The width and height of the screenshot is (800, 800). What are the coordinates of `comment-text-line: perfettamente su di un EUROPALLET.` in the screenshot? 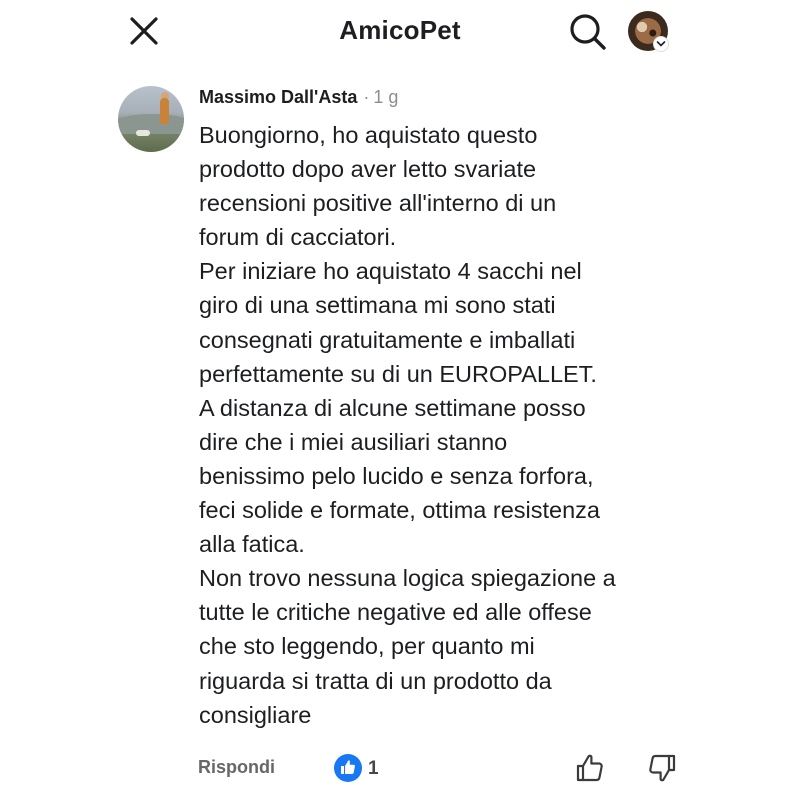 It's located at (398, 373).